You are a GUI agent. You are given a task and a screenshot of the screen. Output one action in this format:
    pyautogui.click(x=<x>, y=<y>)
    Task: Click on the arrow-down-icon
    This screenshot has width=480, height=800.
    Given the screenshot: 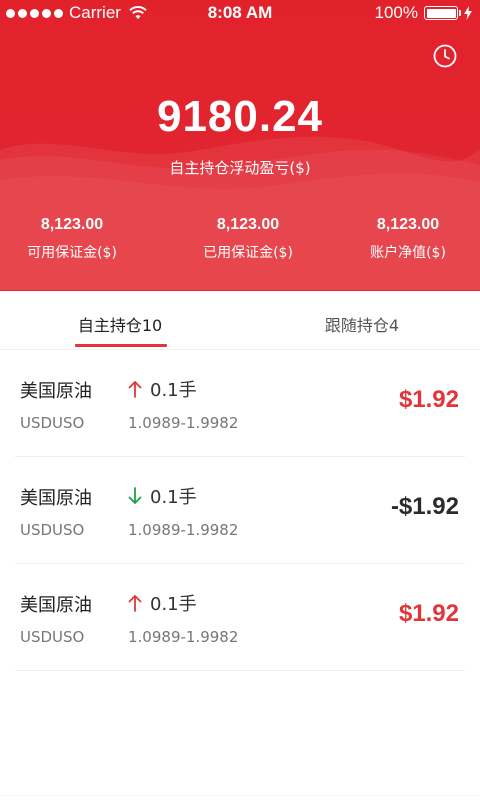 What is the action you would take?
    pyautogui.click(x=135, y=495)
    